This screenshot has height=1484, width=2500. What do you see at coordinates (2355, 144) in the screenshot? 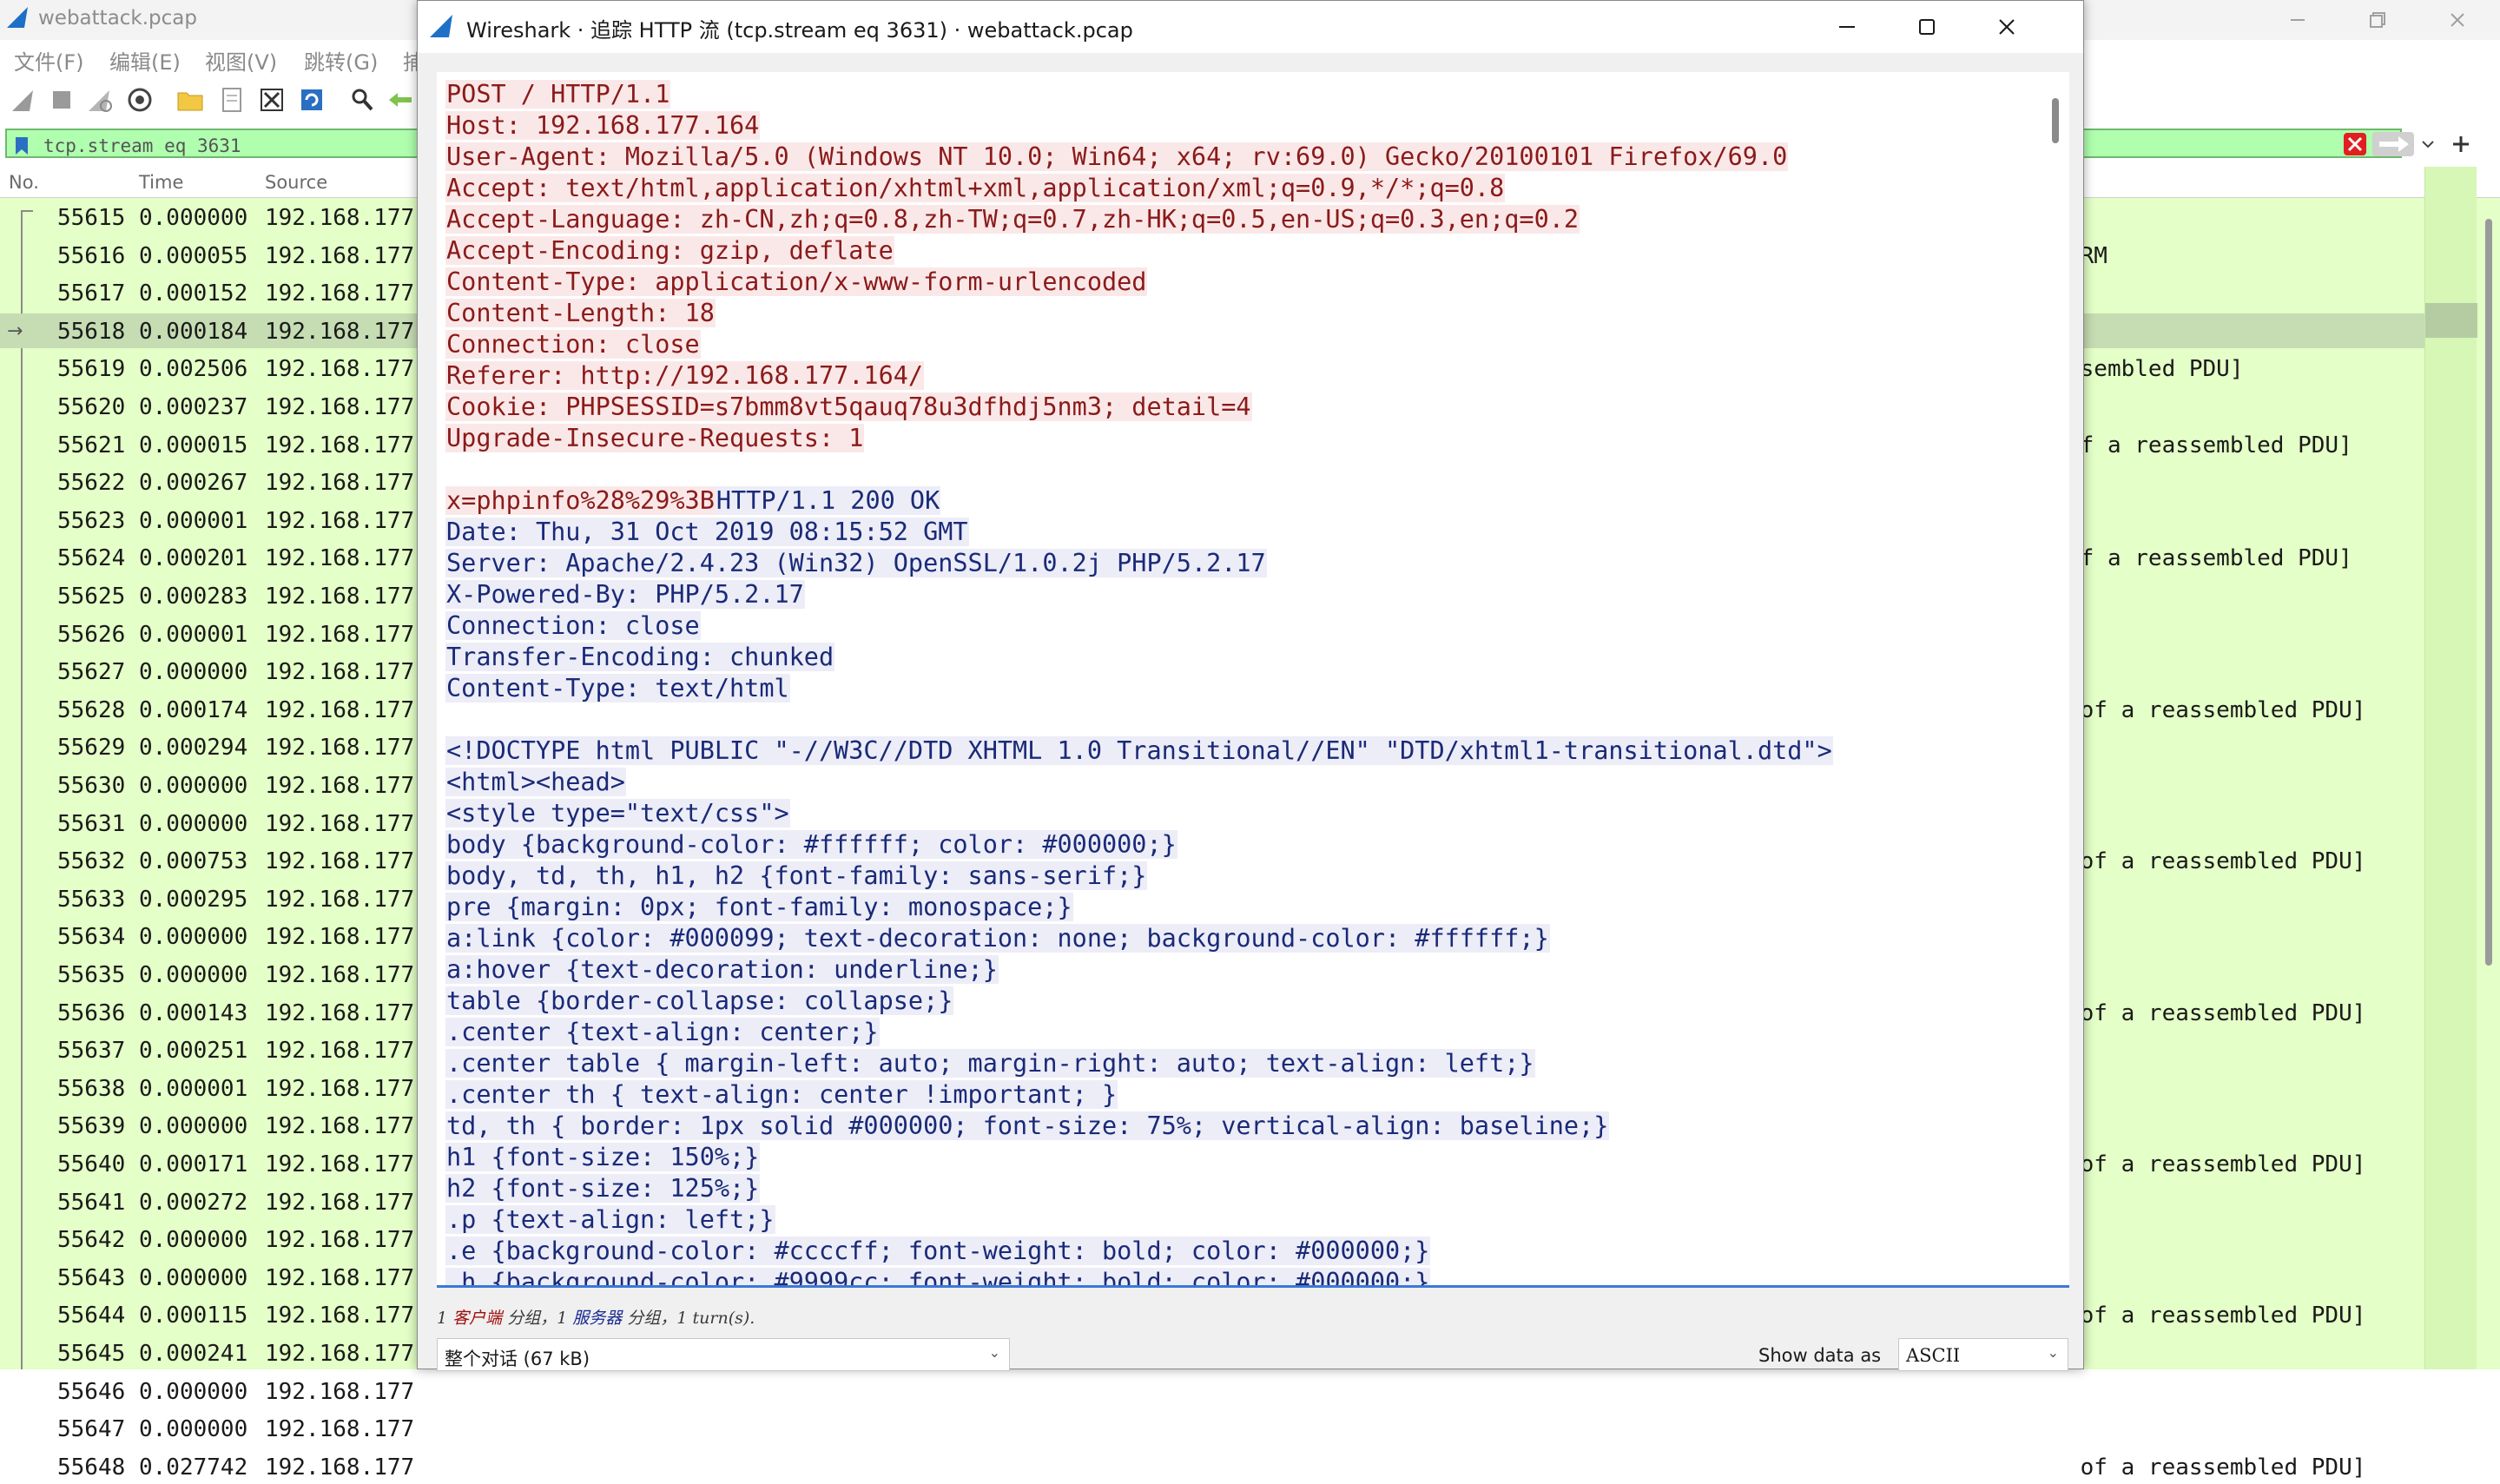
I see `clear-filter-icon` at bounding box center [2355, 144].